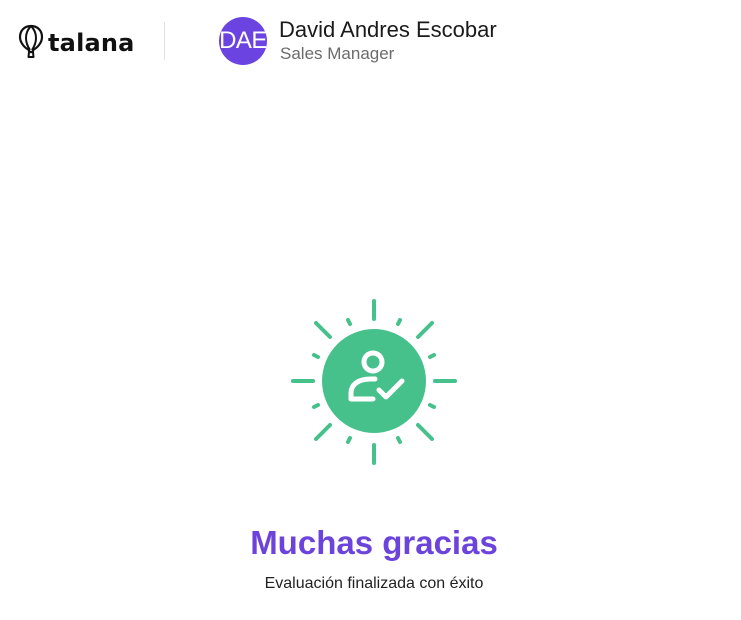 This screenshot has height=620, width=741. I want to click on brand-name: talana, so click(91, 43).